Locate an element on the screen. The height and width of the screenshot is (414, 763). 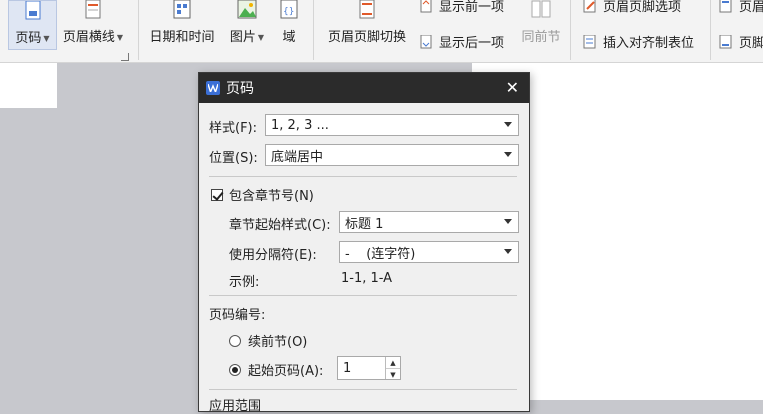
show-previous-button: 显示前一项 is located at coordinates (461, 7).